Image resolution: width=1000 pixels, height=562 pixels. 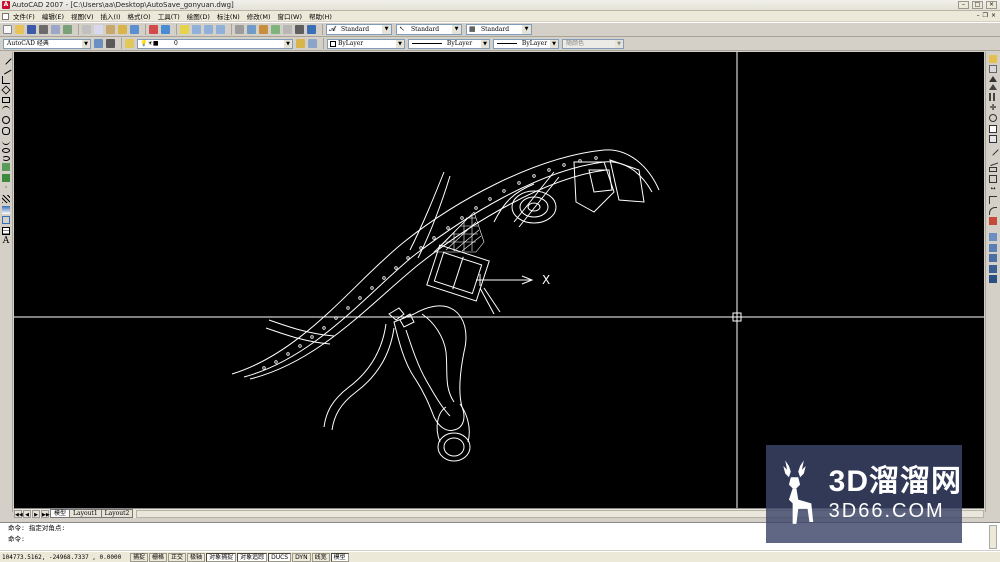 What do you see at coordinates (993, 221) in the screenshot?
I see `explode-icon` at bounding box center [993, 221].